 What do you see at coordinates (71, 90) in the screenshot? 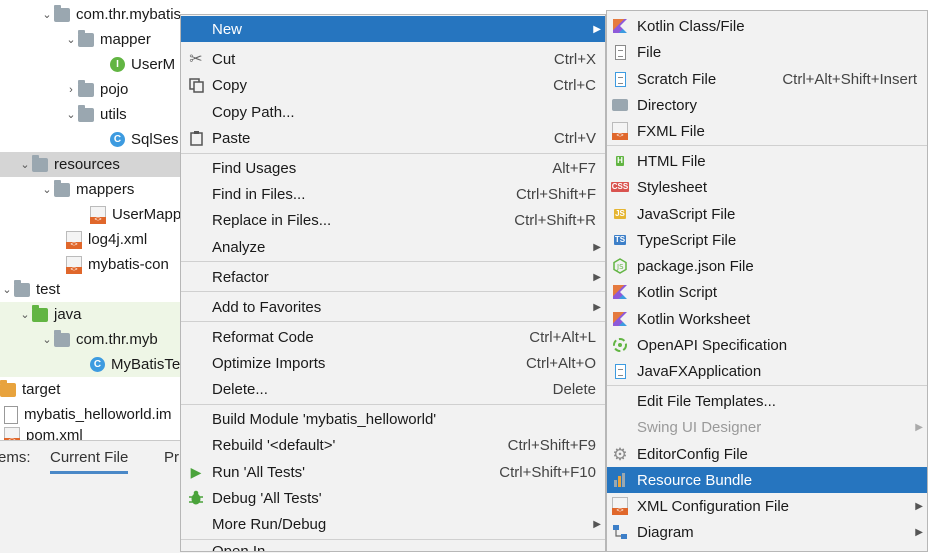
I see `chevron-right-icon: ›` at bounding box center [71, 90].